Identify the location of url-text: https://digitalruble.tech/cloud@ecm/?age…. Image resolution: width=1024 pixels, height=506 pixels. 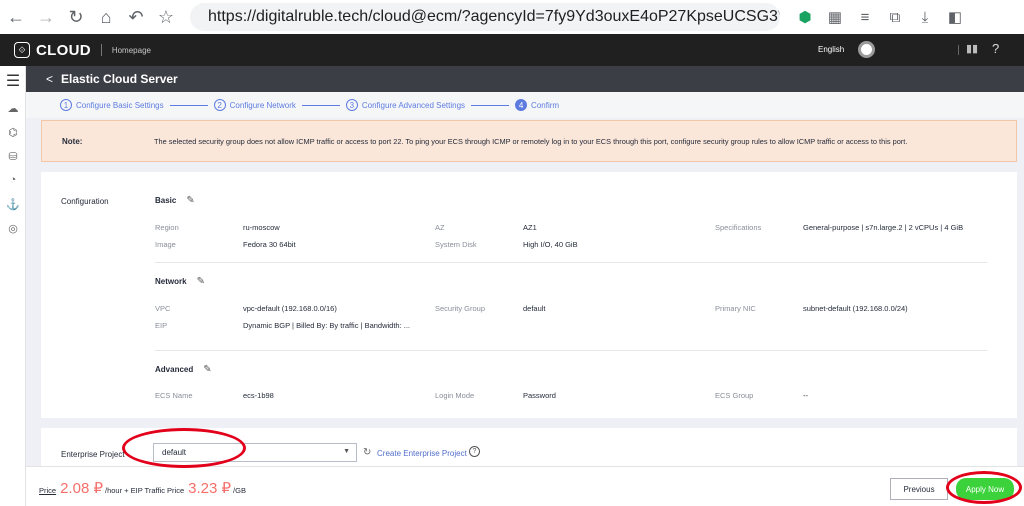
(494, 16).